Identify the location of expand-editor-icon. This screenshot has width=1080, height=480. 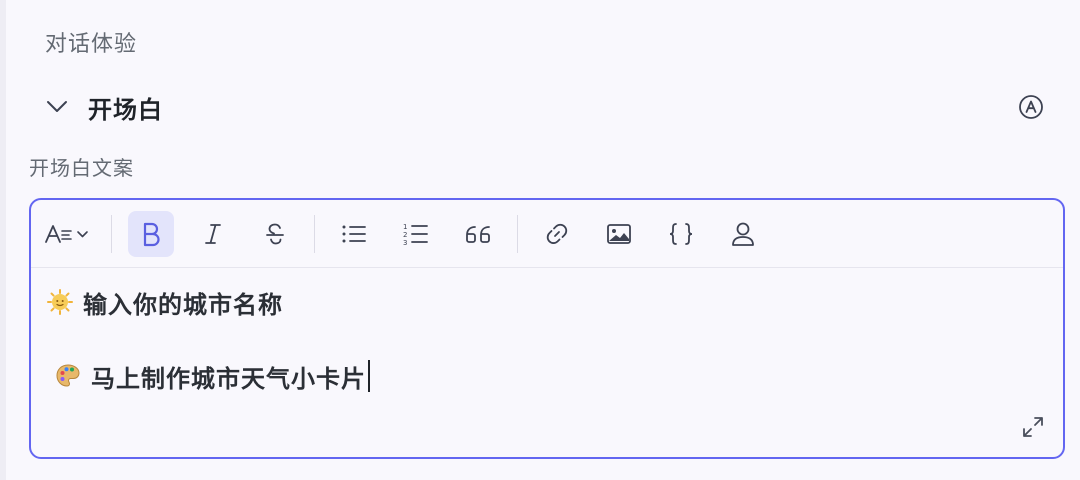
(1033, 427).